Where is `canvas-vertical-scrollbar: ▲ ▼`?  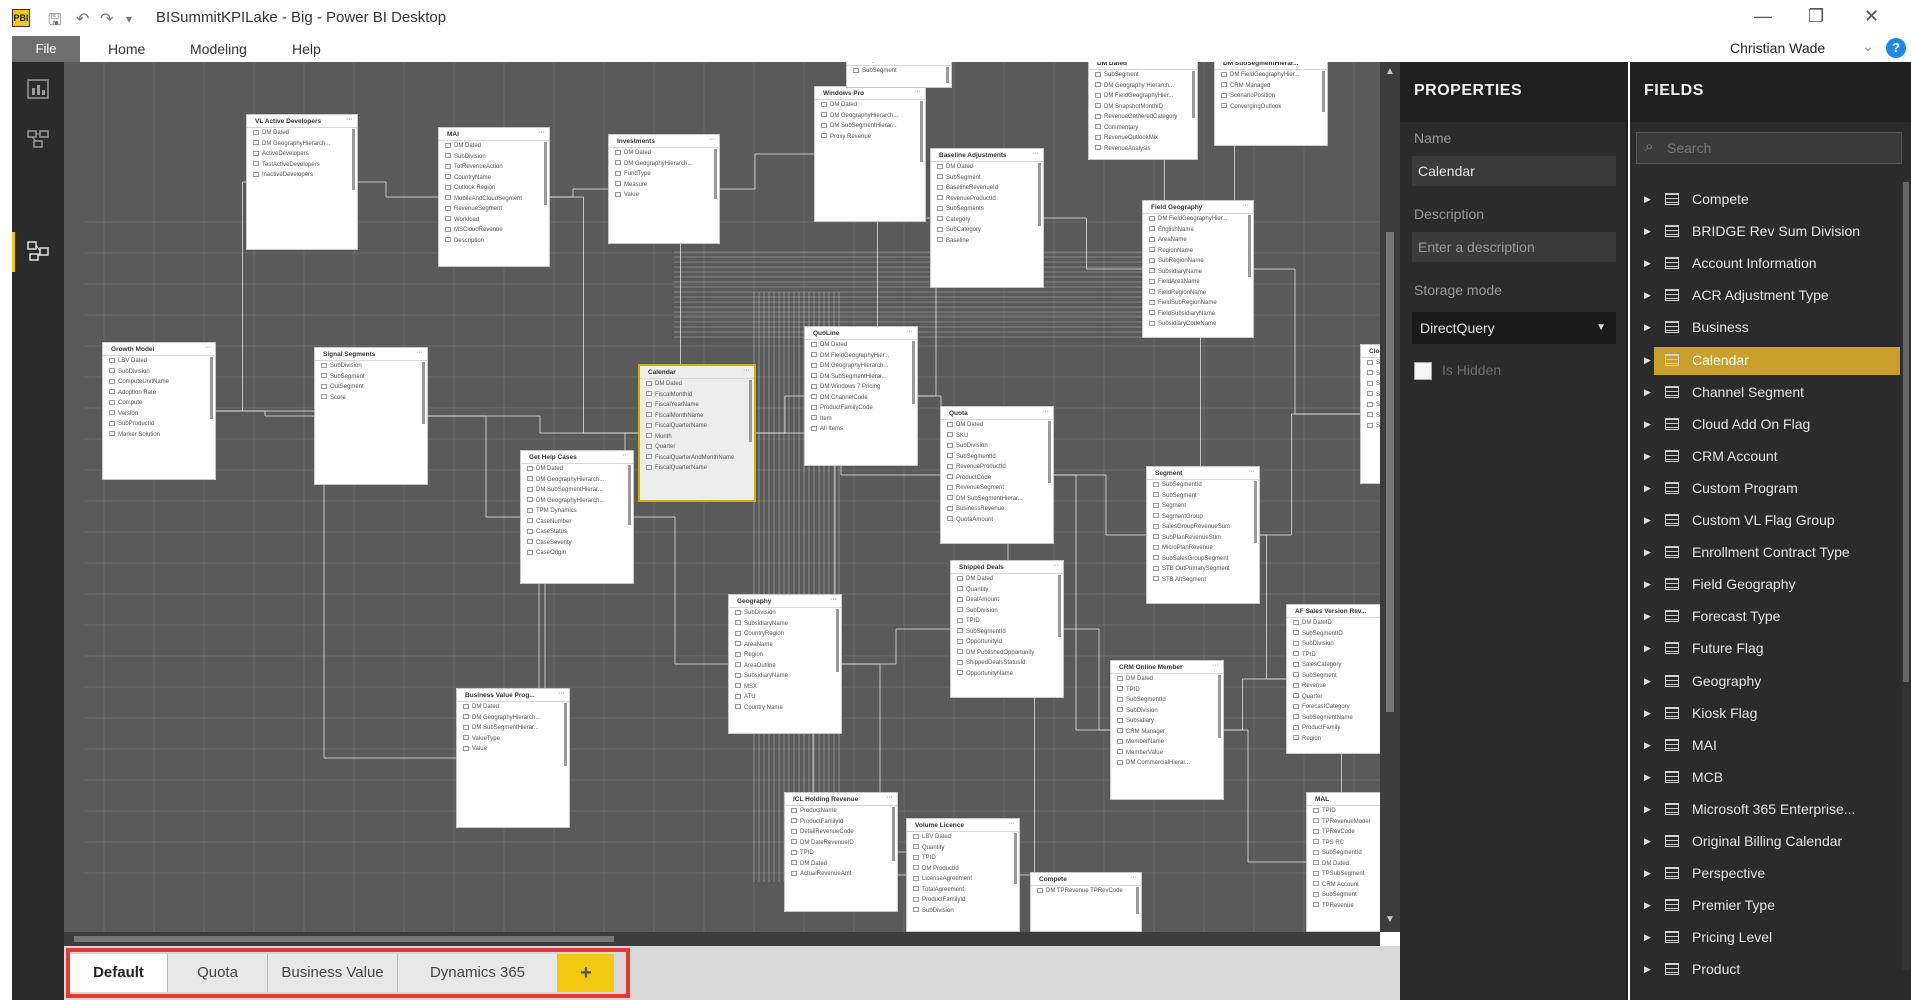 canvas-vertical-scrollbar: ▲ ▼ is located at coordinates (1390, 497).